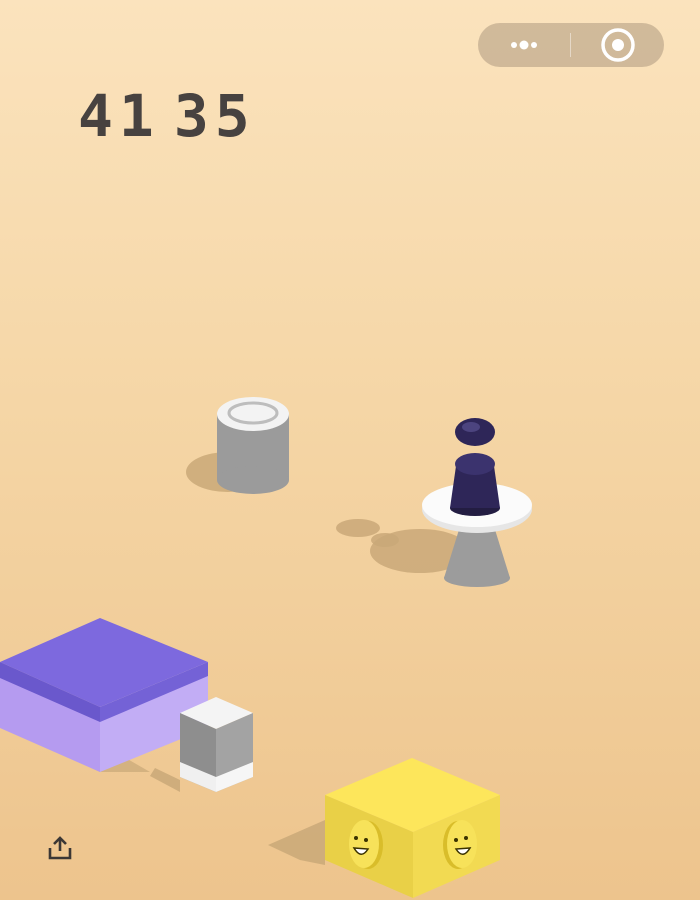 This screenshot has height=900, width=700. I want to click on purple-slab-block, so click(104, 695).